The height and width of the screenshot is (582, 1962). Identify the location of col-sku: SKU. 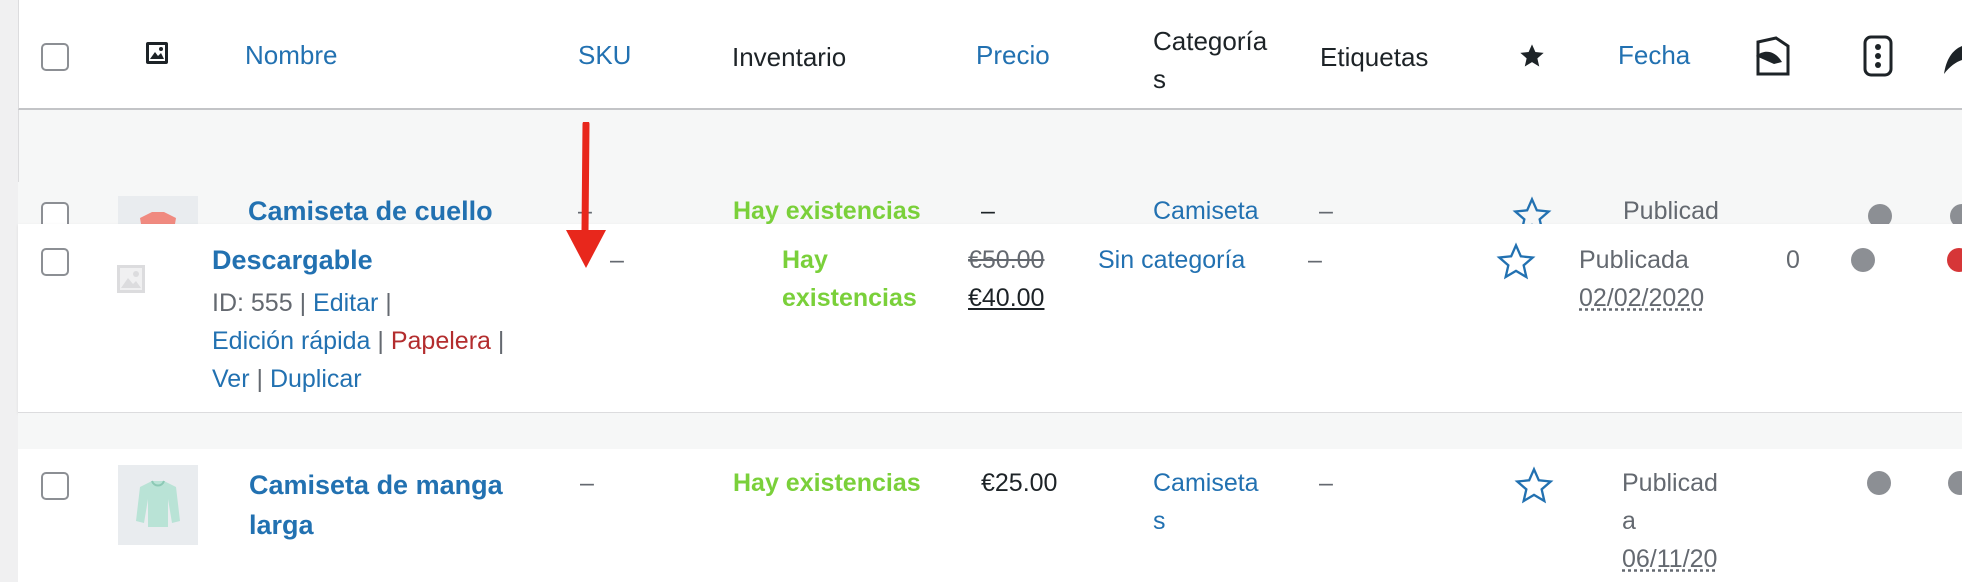
(604, 55).